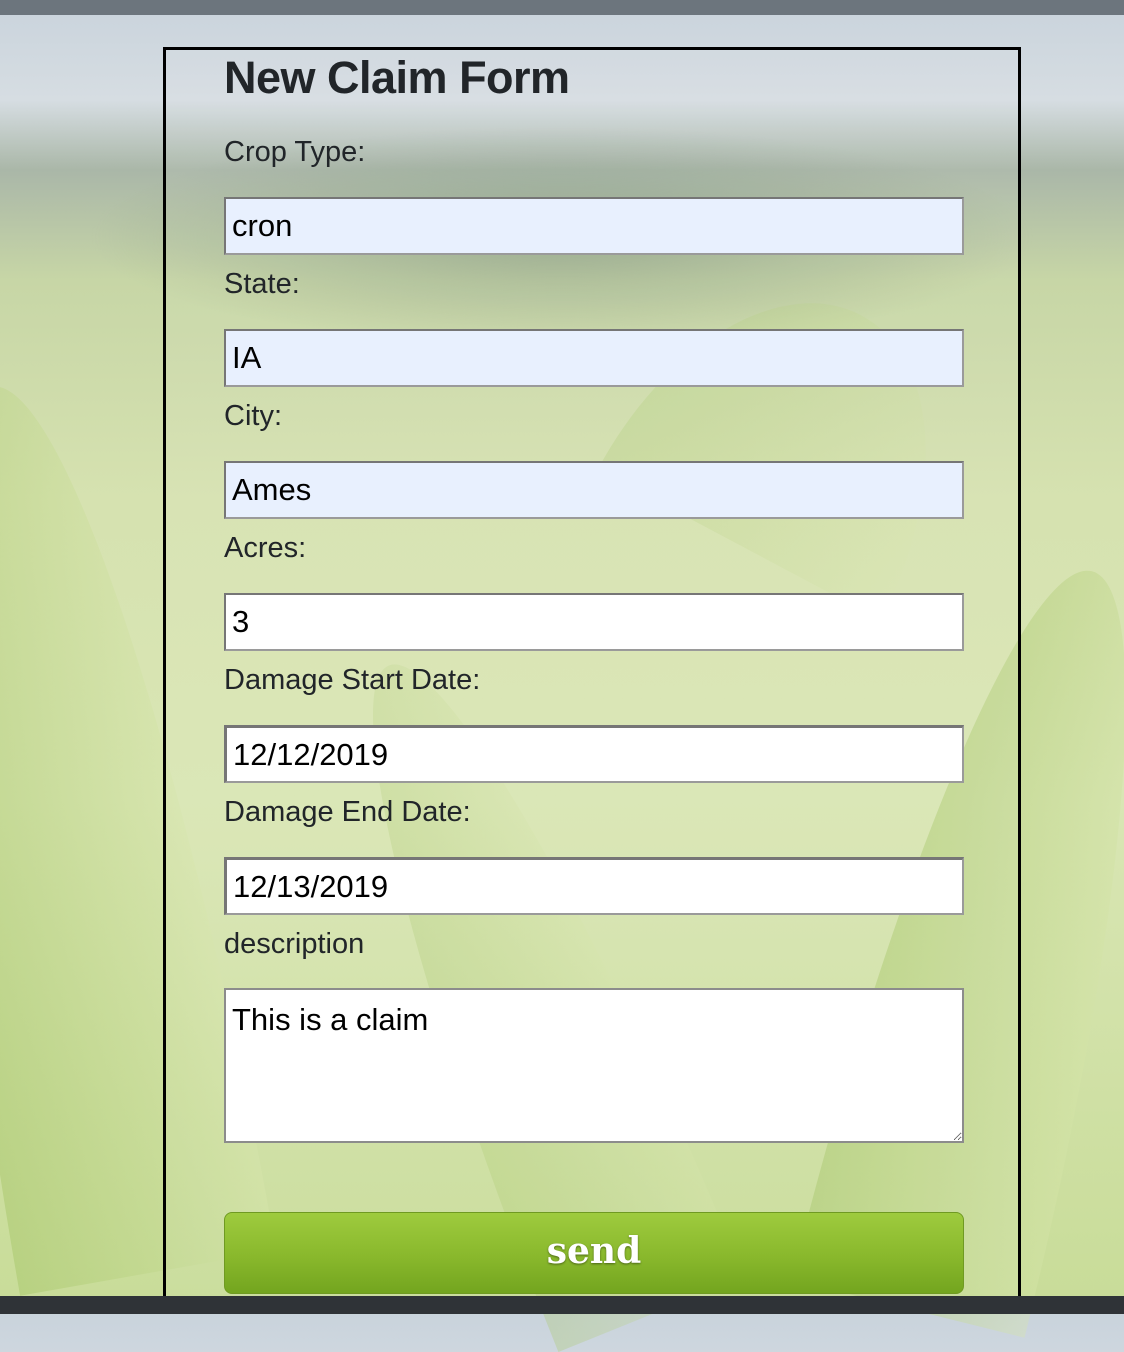  What do you see at coordinates (253, 416) in the screenshot?
I see `city-label: City:` at bounding box center [253, 416].